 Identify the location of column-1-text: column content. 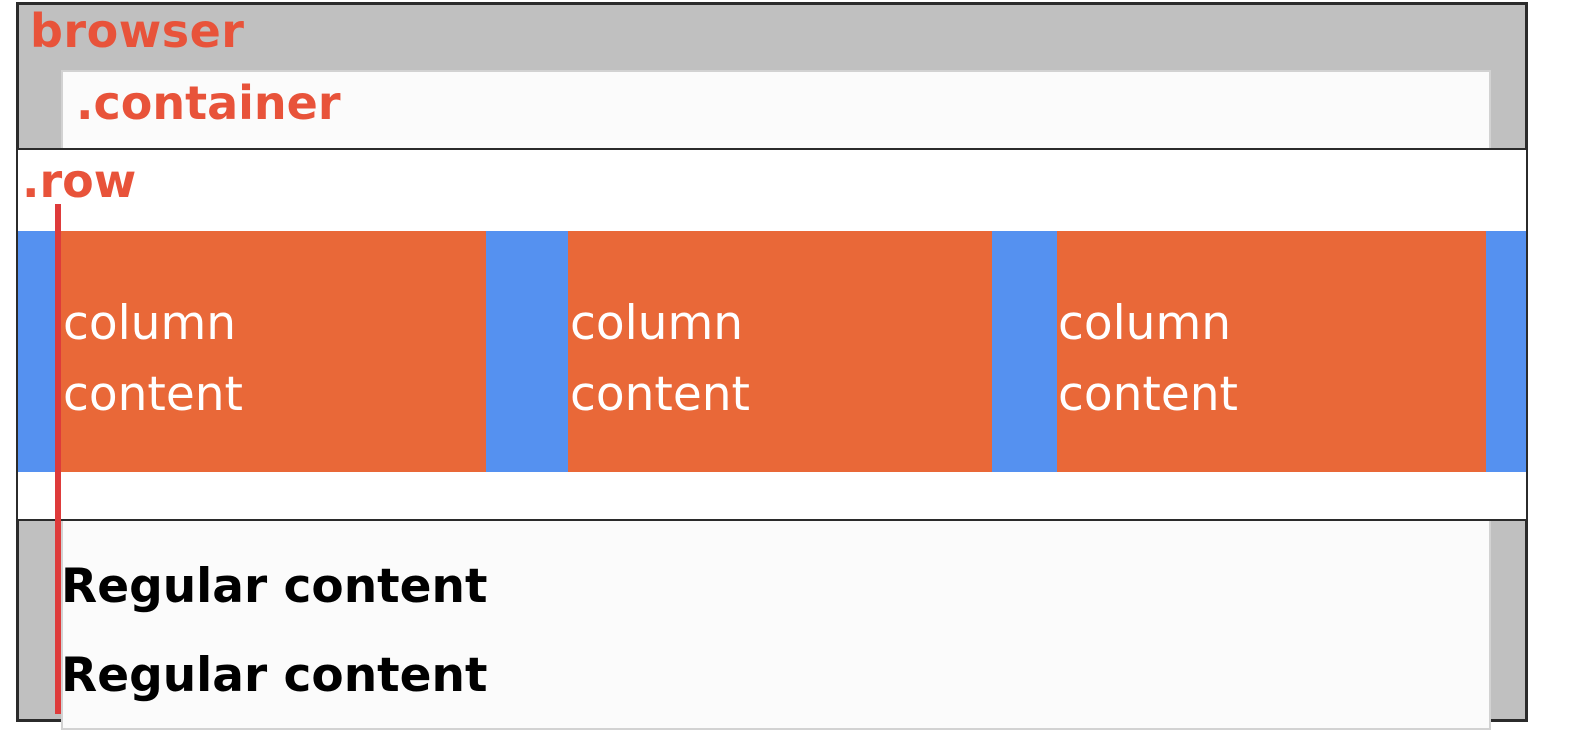
(153, 359).